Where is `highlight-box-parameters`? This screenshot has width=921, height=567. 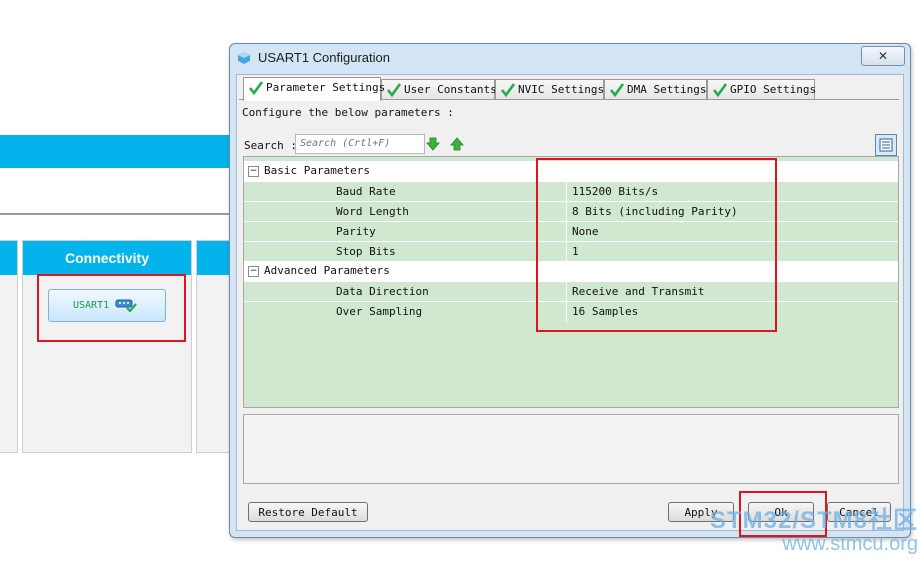 highlight-box-parameters is located at coordinates (656, 245).